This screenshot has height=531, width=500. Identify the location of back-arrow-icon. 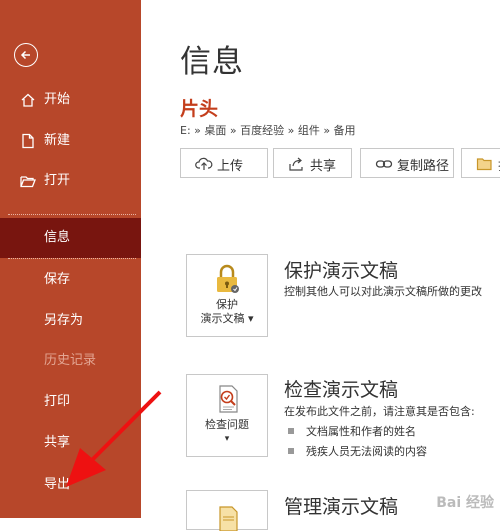
(25, 55).